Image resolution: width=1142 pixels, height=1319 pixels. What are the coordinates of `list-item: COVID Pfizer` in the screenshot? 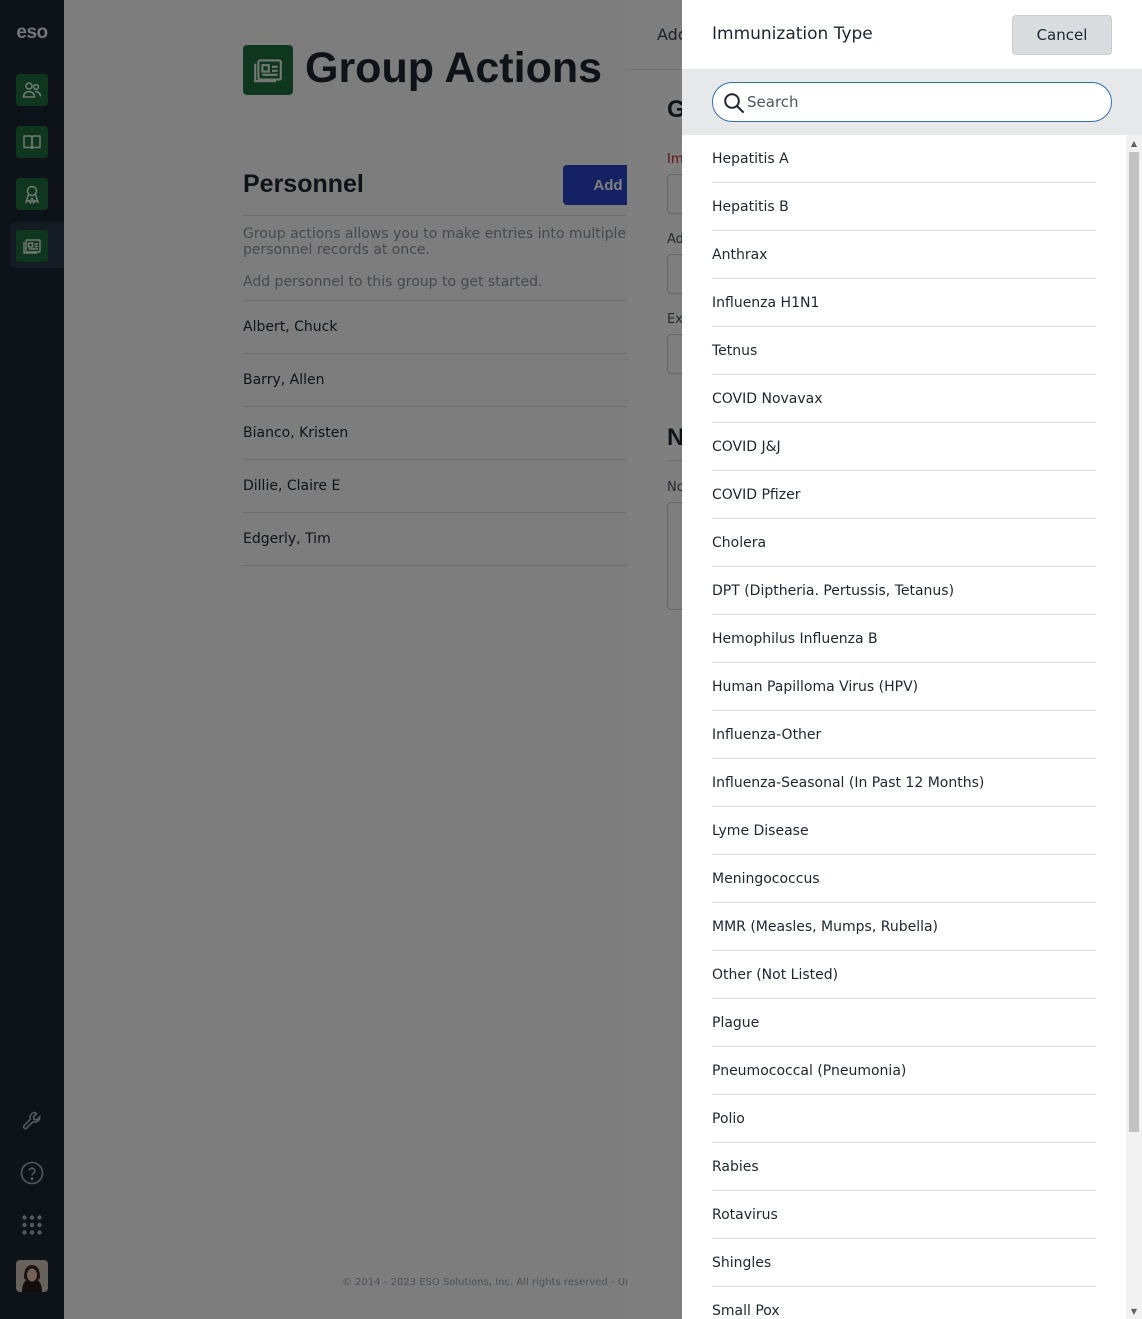 It's located at (904, 495).